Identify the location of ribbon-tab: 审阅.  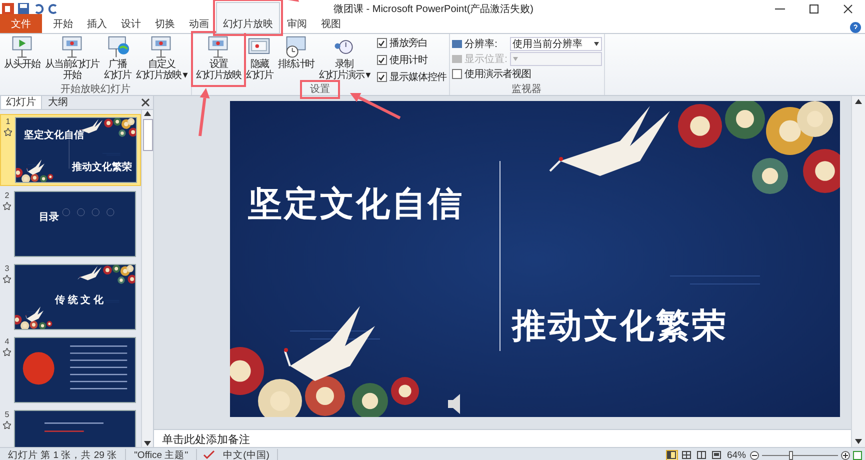
(297, 23).